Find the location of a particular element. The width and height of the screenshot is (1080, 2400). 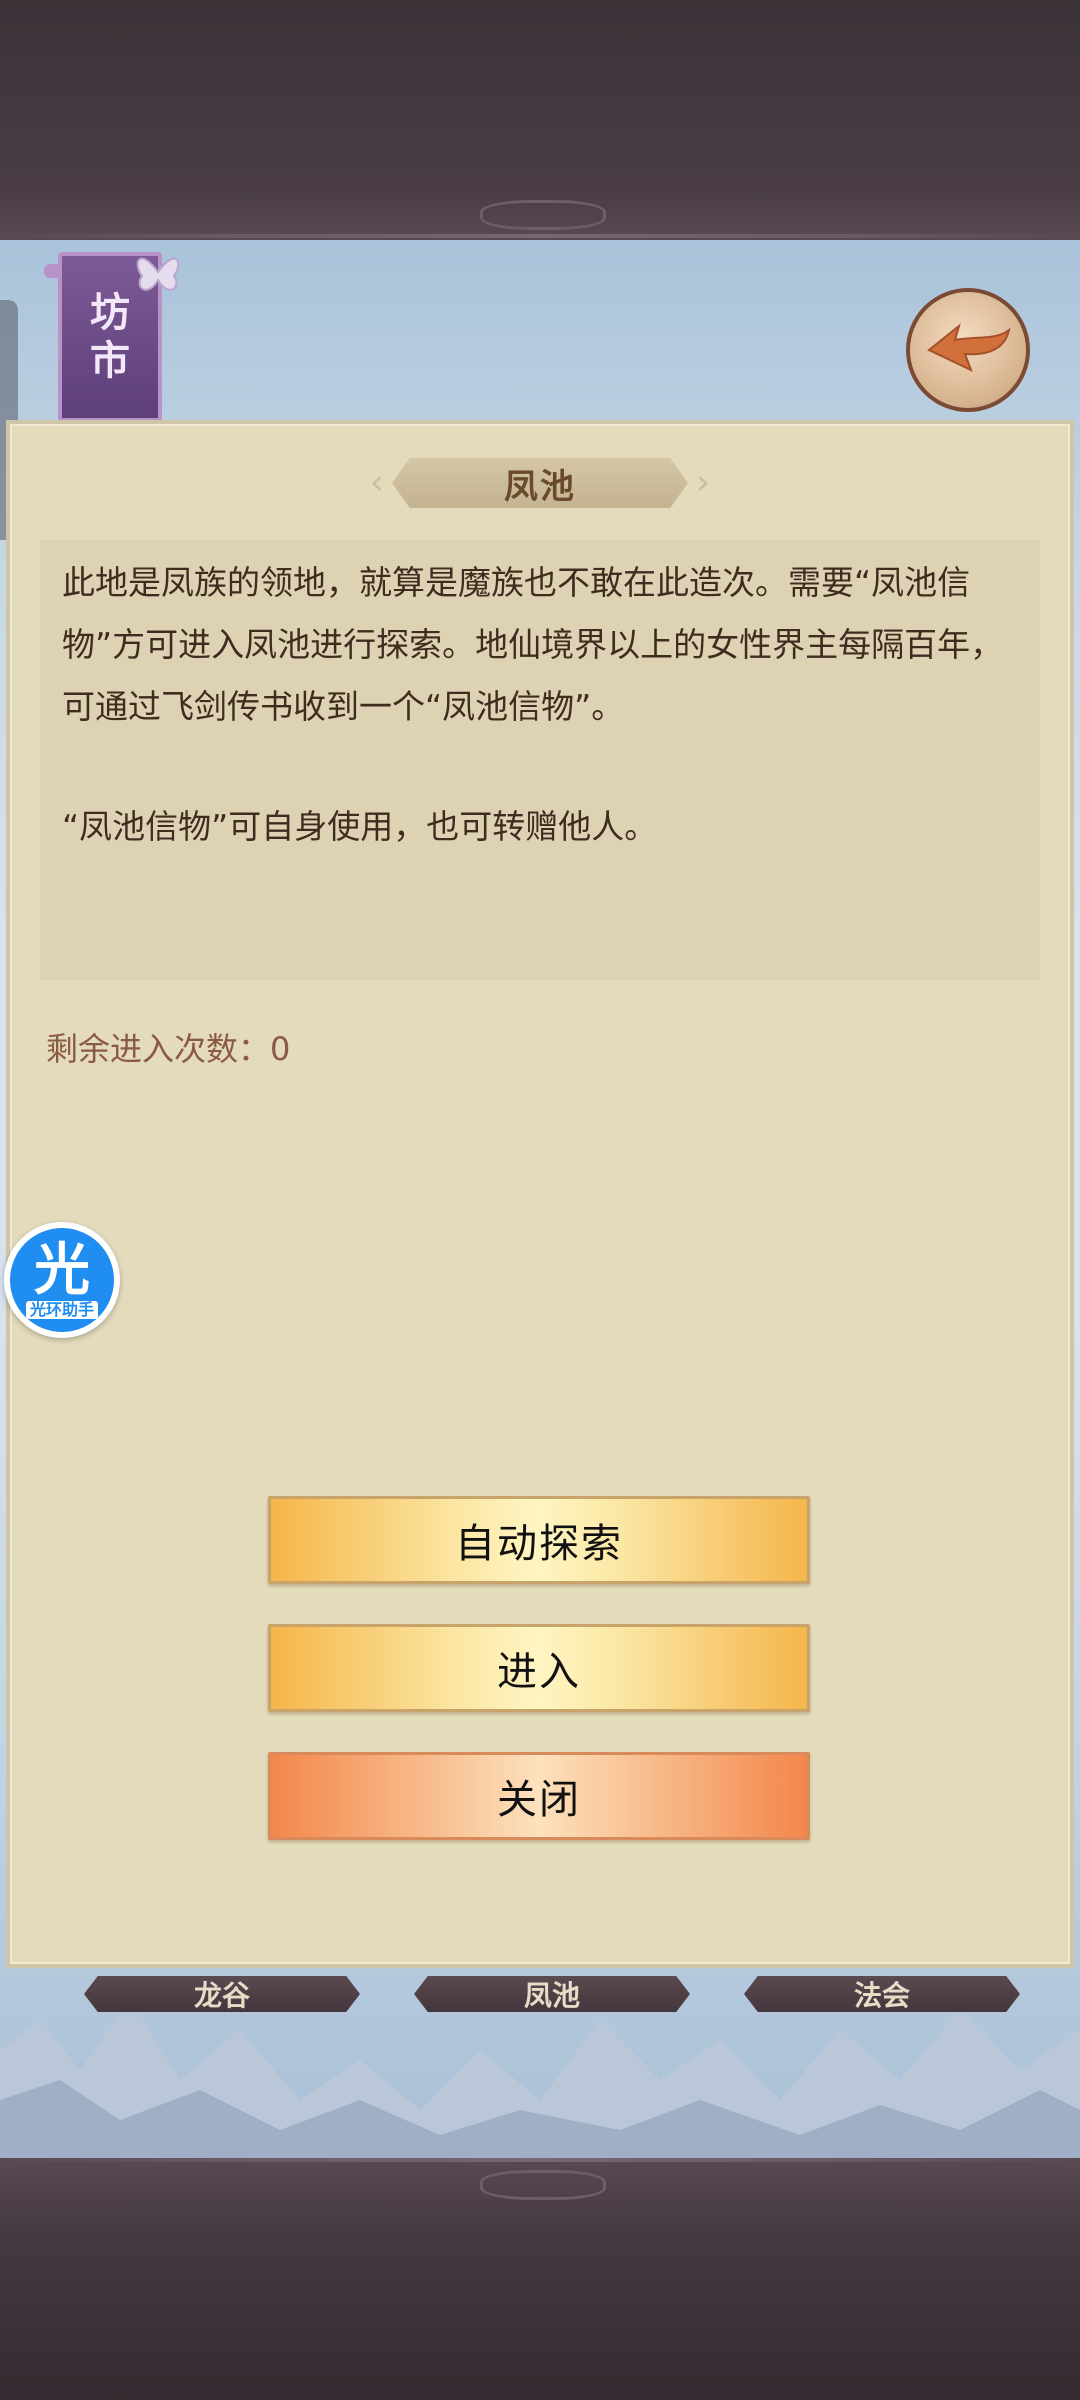

remaining-value: 0 is located at coordinates (280, 1049).